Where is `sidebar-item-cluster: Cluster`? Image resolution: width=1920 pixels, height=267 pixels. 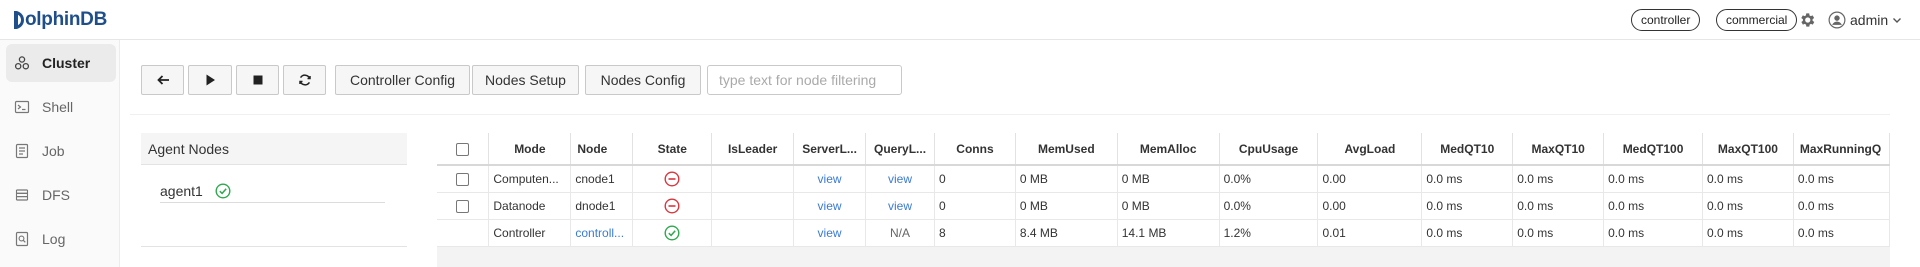 sidebar-item-cluster: Cluster is located at coordinates (61, 63).